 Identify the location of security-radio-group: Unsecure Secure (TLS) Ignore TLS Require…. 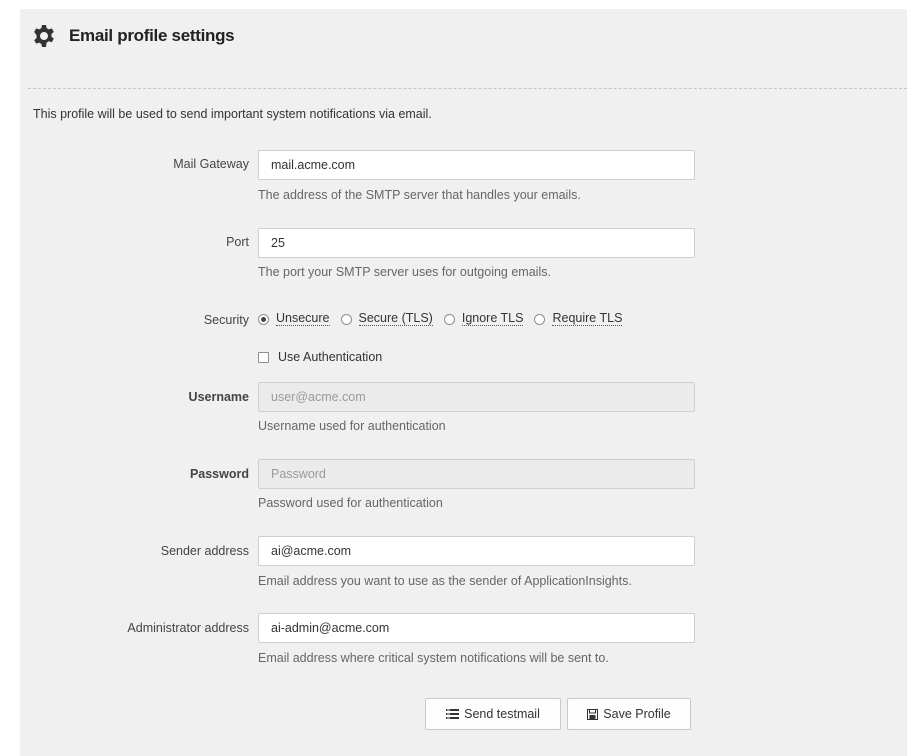
(445, 319).